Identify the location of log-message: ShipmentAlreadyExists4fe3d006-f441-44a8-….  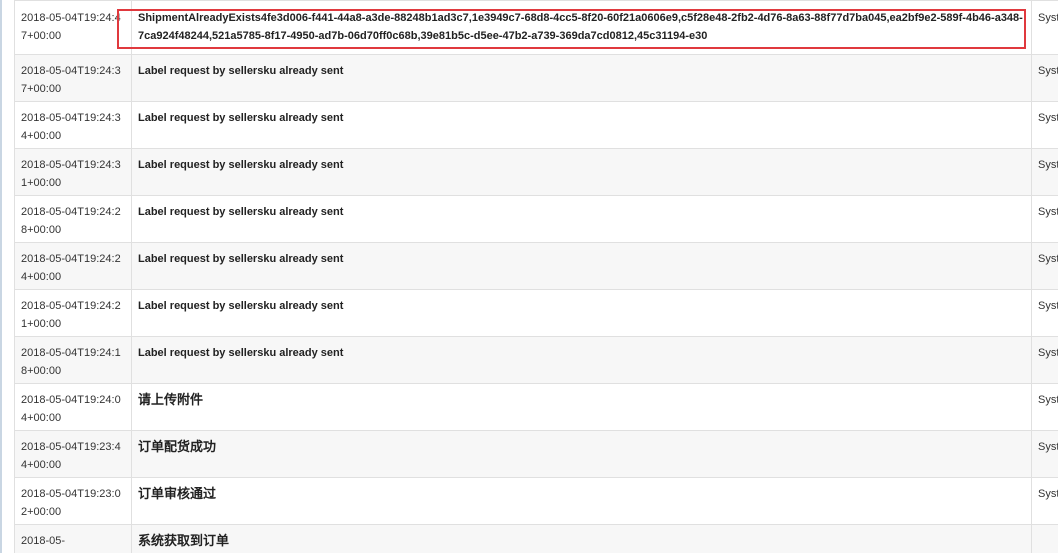
(581, 27).